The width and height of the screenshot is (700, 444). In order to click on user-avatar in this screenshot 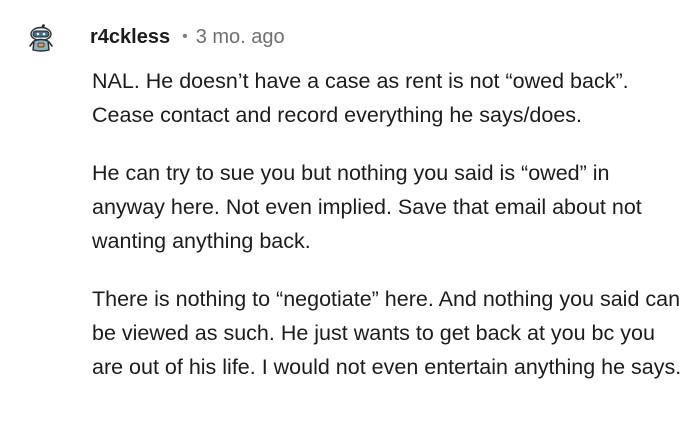, I will do `click(41, 38)`.